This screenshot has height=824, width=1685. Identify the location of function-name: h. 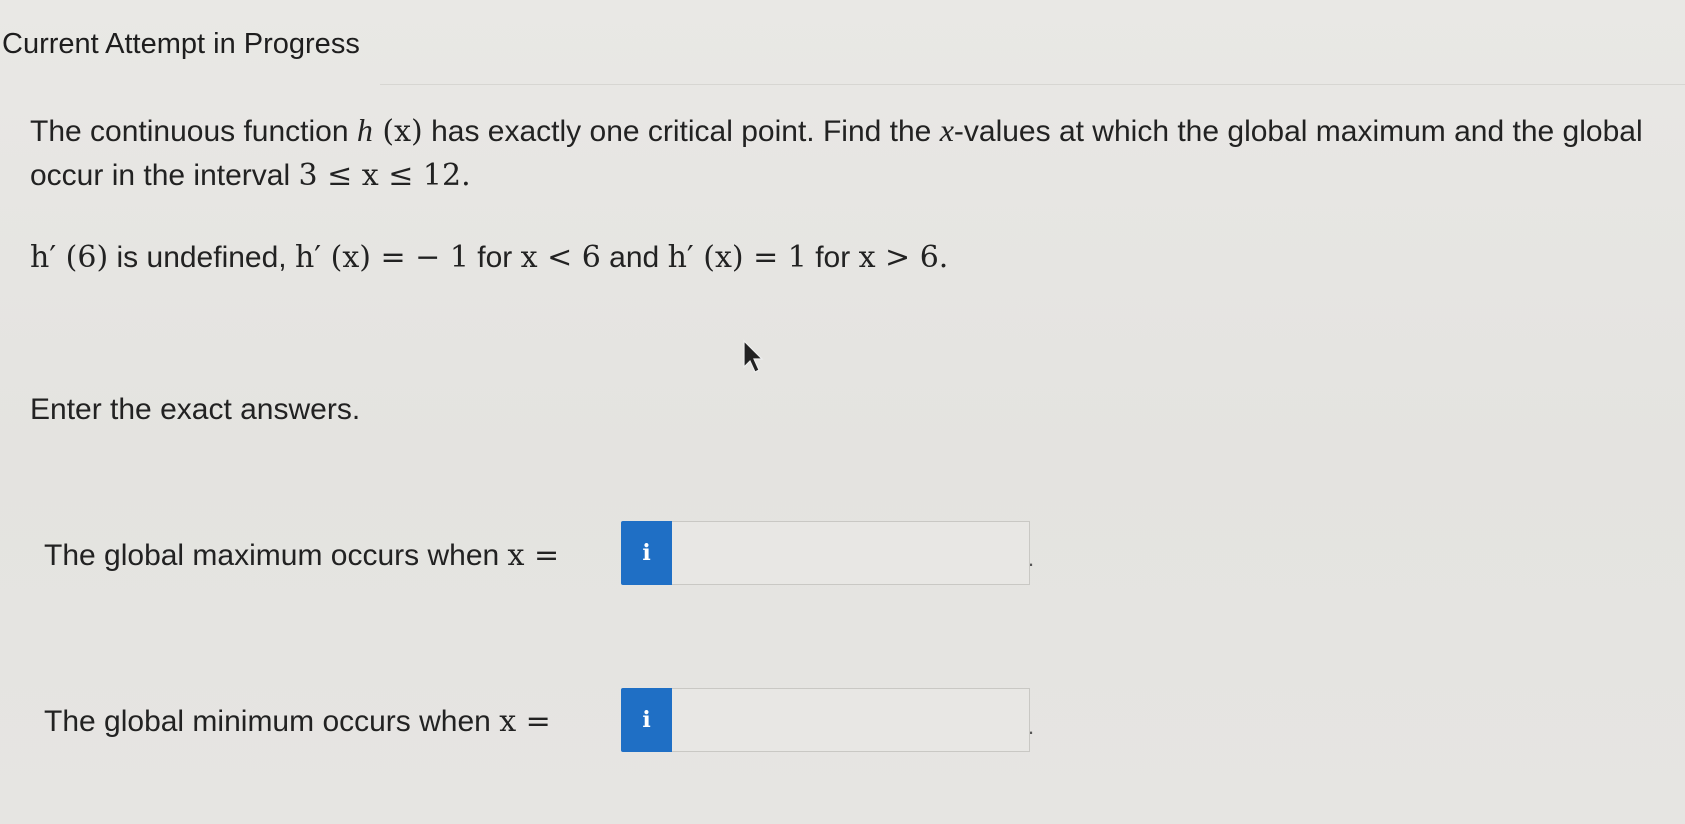
(364, 130).